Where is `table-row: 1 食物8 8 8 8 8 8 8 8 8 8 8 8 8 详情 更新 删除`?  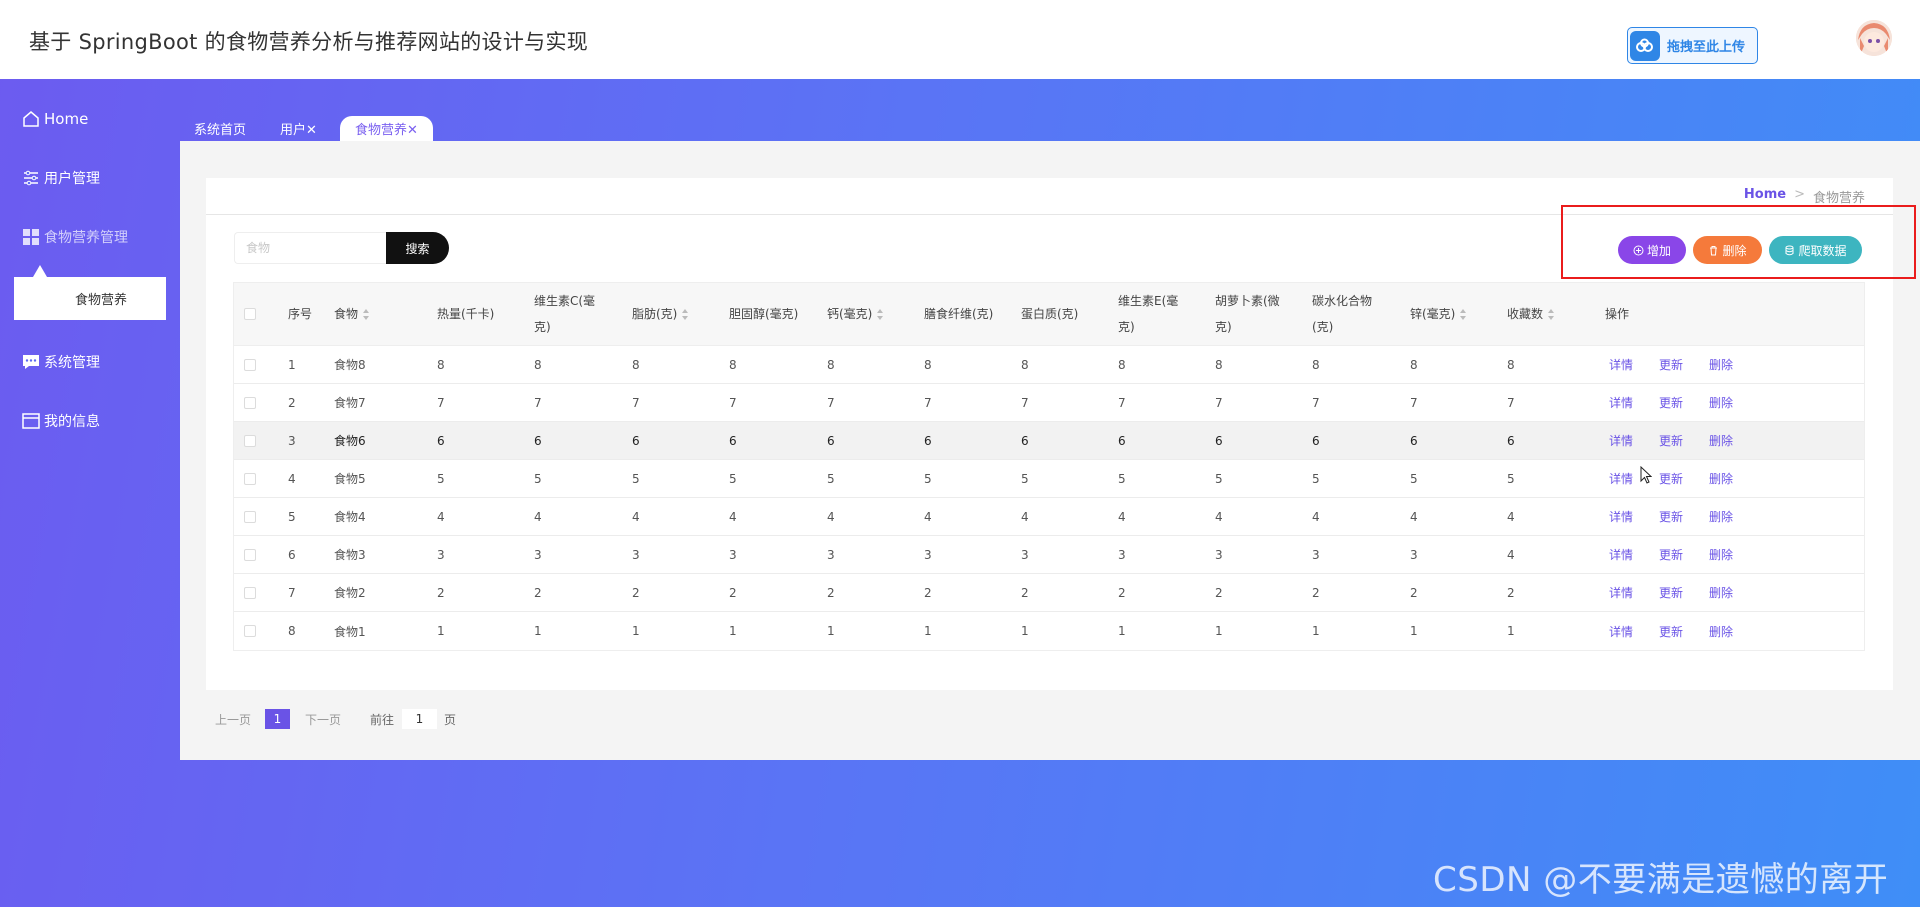
table-row: 1 食物8 8 8 8 8 8 8 8 8 8 8 8 8 详情 更新 删除 is located at coordinates (1049, 365).